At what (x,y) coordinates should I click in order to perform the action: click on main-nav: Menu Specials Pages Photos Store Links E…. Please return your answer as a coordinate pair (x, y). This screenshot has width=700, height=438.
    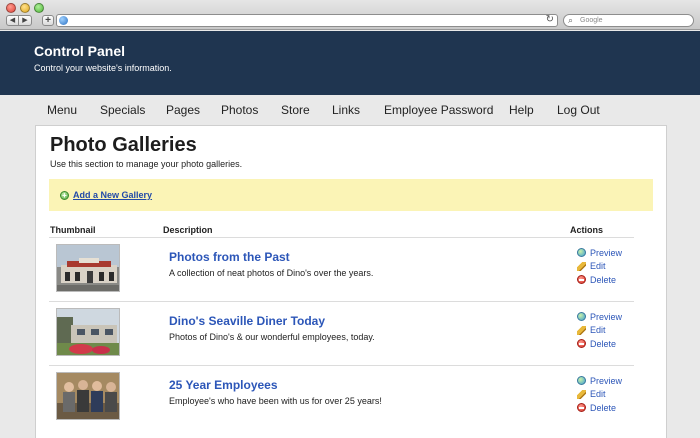
    Looking at the image, I should click on (350, 110).